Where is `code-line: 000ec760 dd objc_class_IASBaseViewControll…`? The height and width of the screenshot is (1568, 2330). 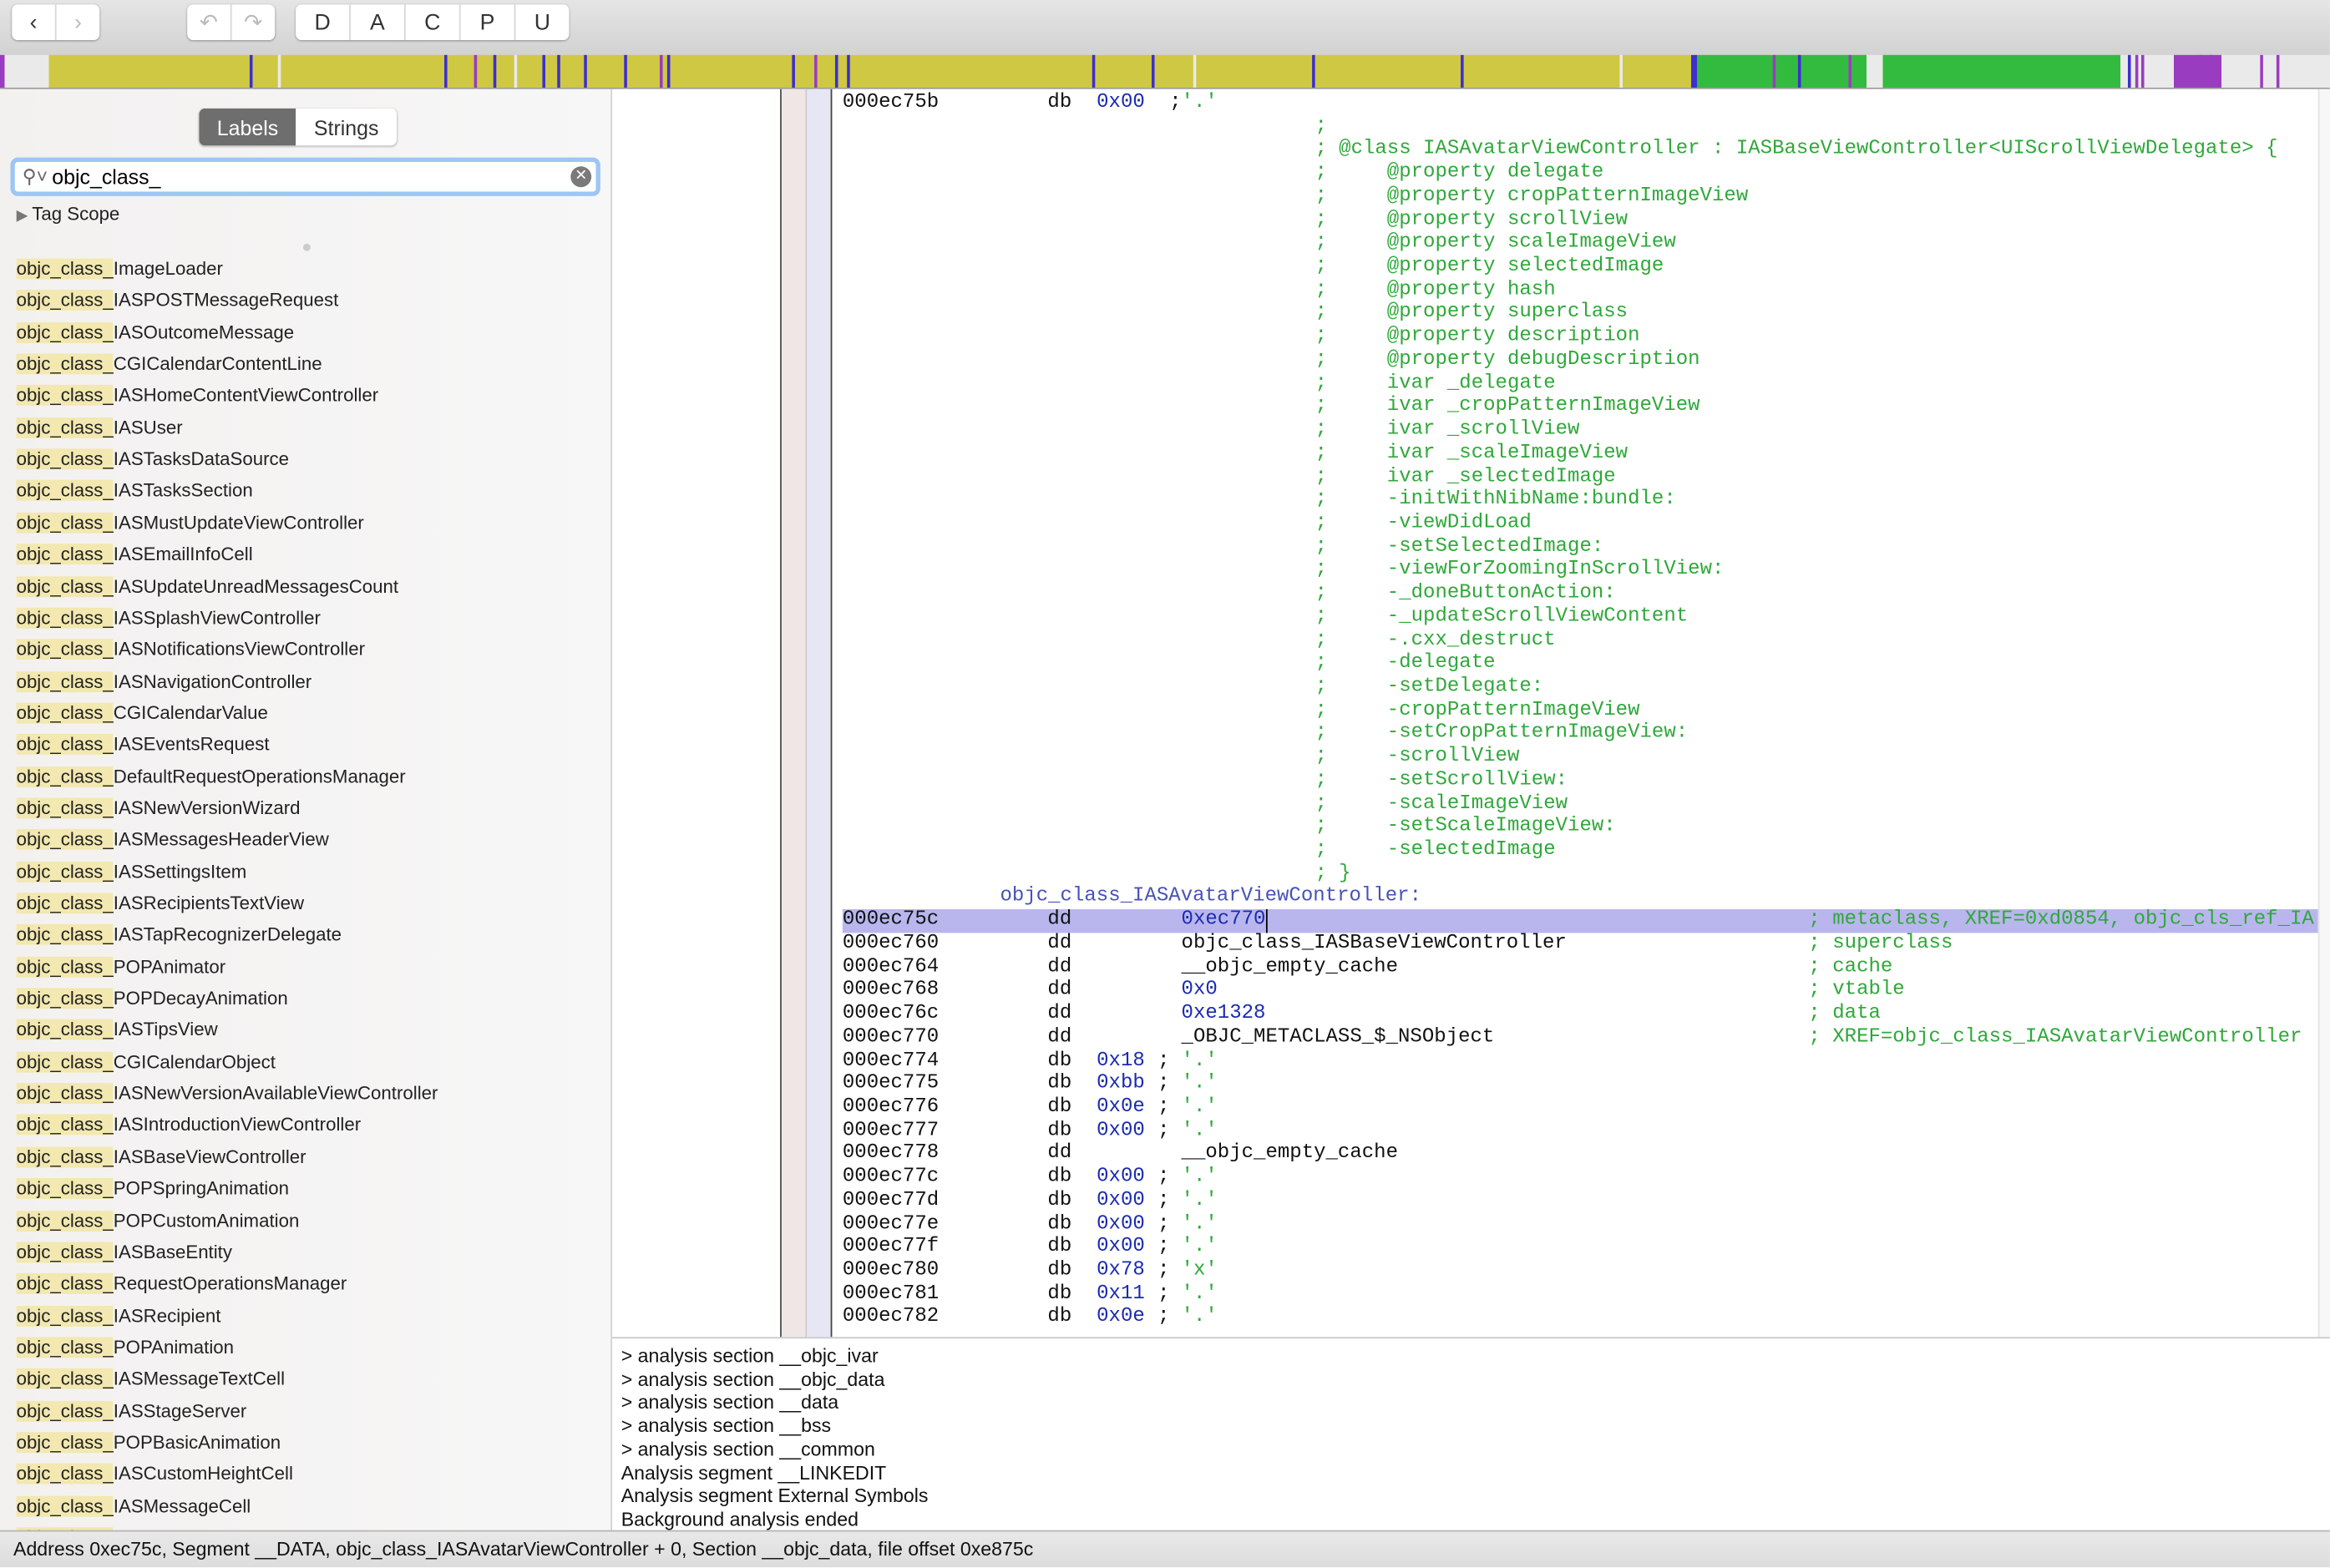 code-line: 000ec760 dd objc_class_IASBaseViewControll… is located at coordinates (1471, 944).